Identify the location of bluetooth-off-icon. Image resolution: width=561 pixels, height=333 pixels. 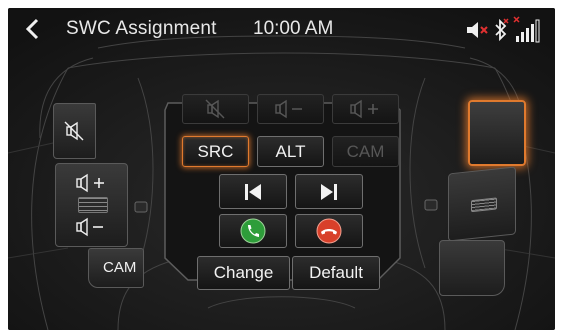
(502, 30).